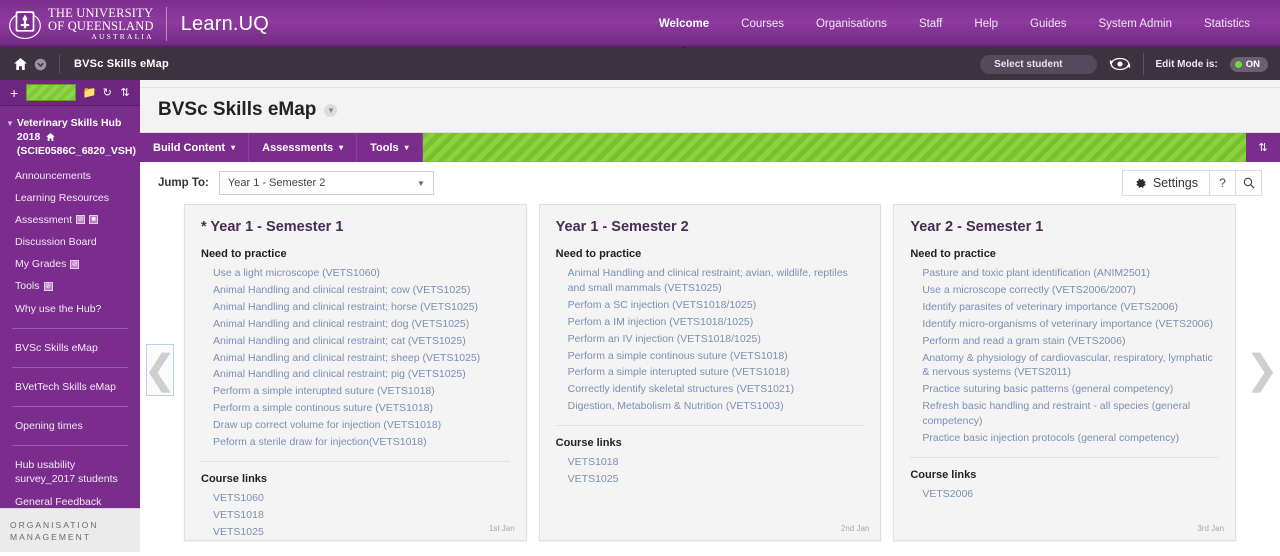 The height and width of the screenshot is (556, 1280). What do you see at coordinates (272, 227) in the screenshot?
I see `semester-card-title: * Year 1 - Semester 1` at bounding box center [272, 227].